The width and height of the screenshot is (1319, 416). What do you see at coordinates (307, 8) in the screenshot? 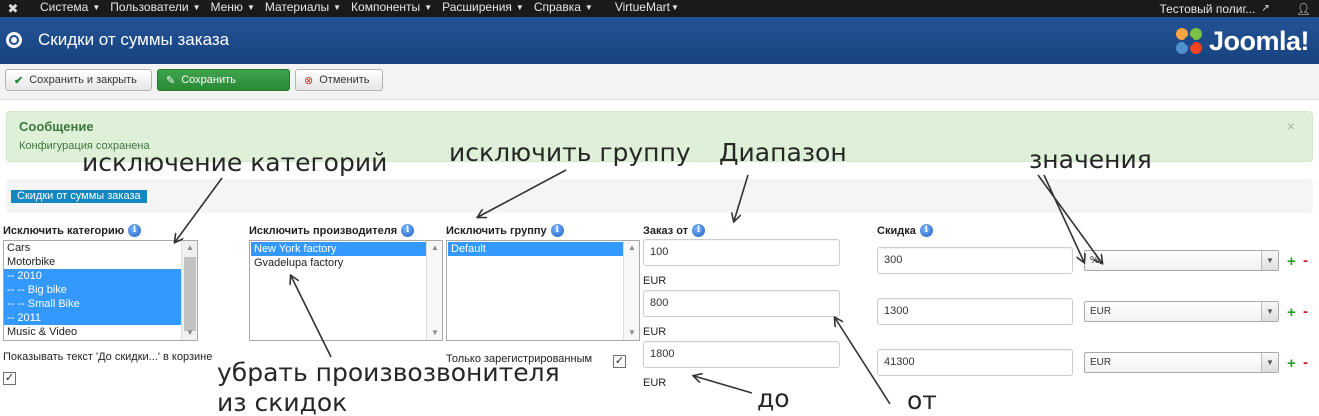
I see `menu-content: Материалы ▼` at bounding box center [307, 8].